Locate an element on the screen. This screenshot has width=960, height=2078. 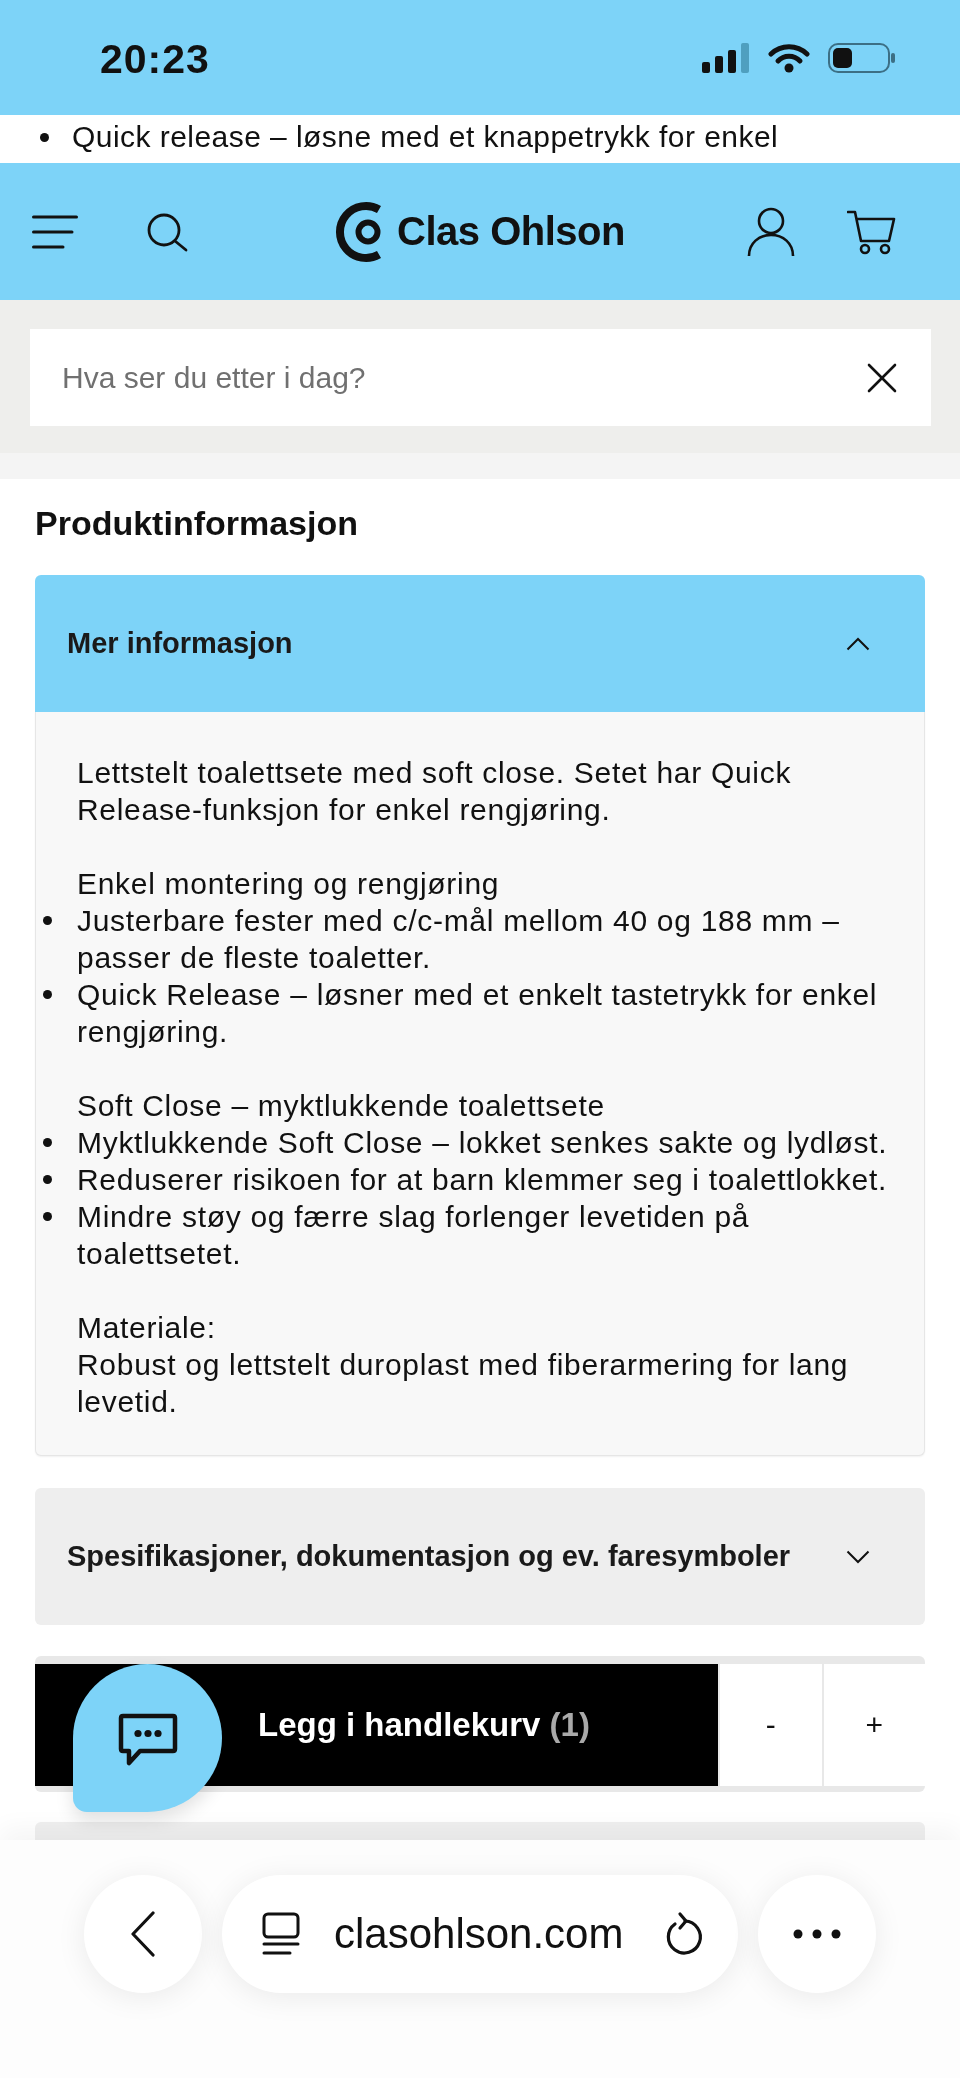
accordion-header: Spesifikasjoner, dokumentasjon og ev. faresymboler is located at coordinates (480, 1556).